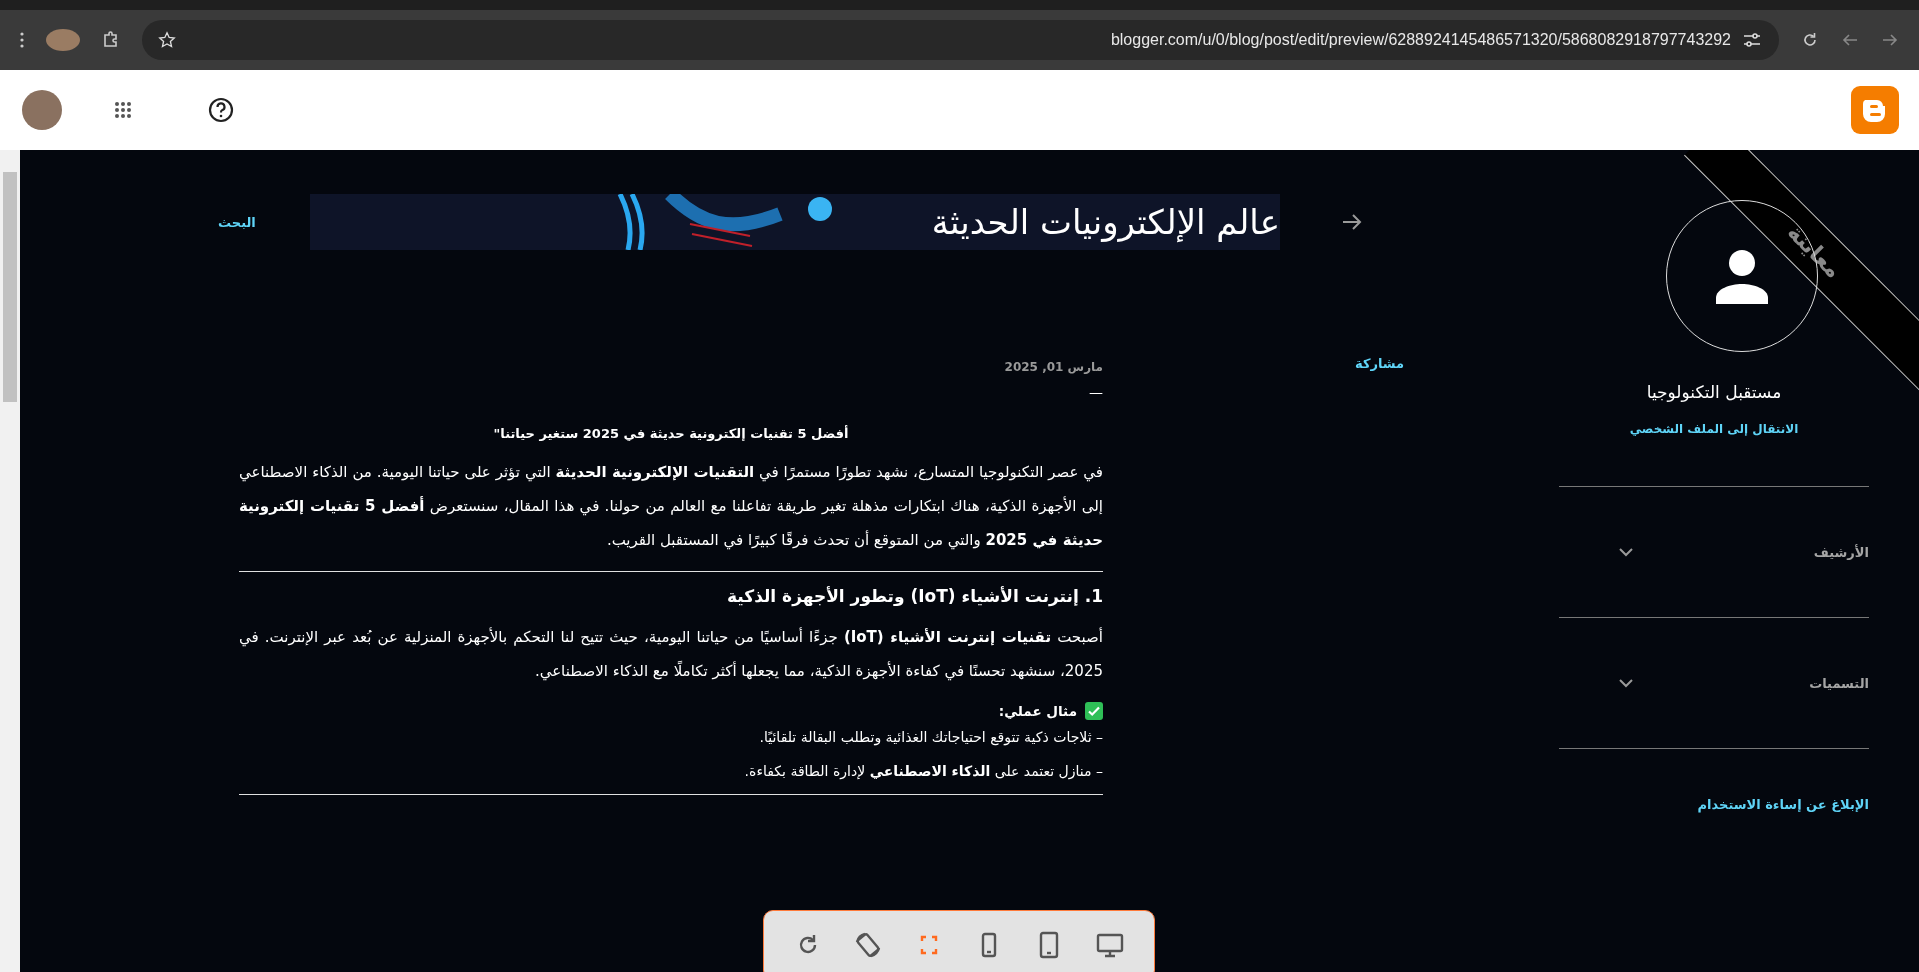 The image size is (1919, 972). What do you see at coordinates (914, 596) in the screenshot?
I see `section-heading: 1. إنترنت الأشياء (IoT) وتطور الأجهزة الذكية` at bounding box center [914, 596].